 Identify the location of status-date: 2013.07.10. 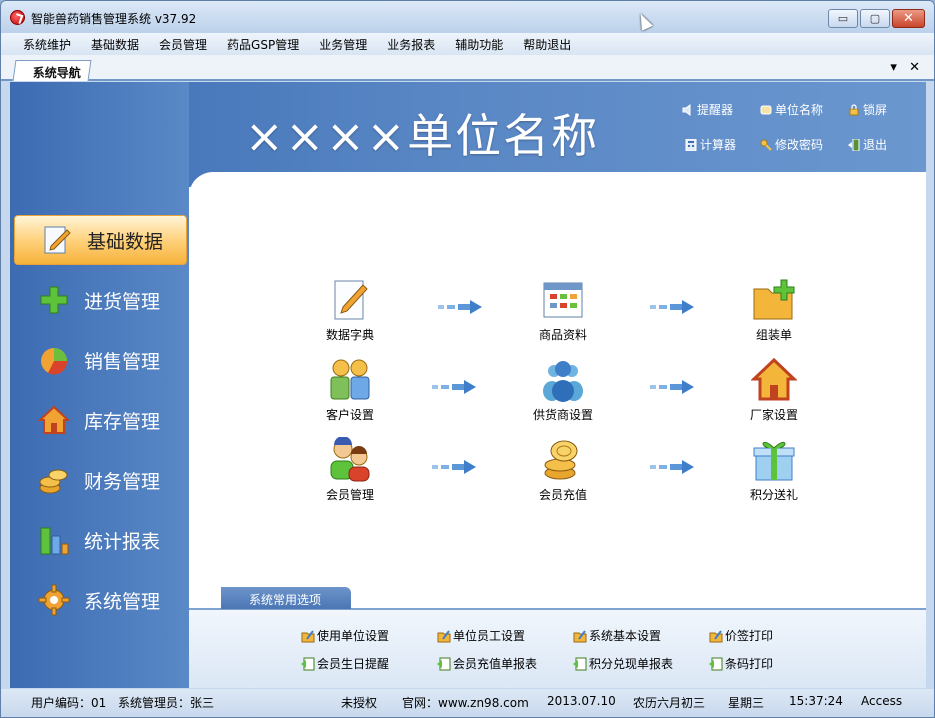
(581, 701).